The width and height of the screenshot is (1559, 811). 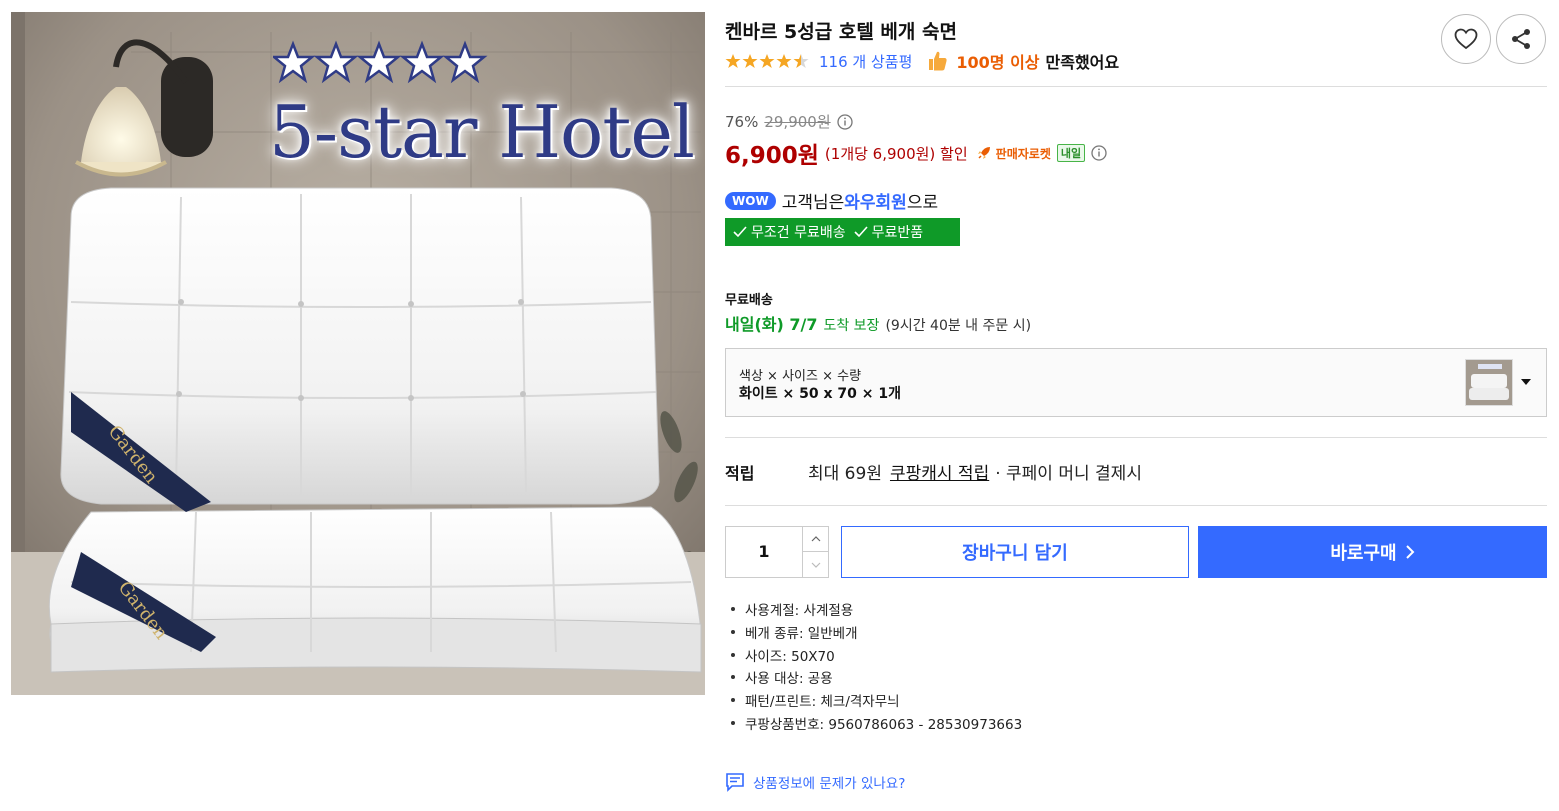 I want to click on benefit-free-shipping: 무조건 무료배송, so click(x=798, y=233).